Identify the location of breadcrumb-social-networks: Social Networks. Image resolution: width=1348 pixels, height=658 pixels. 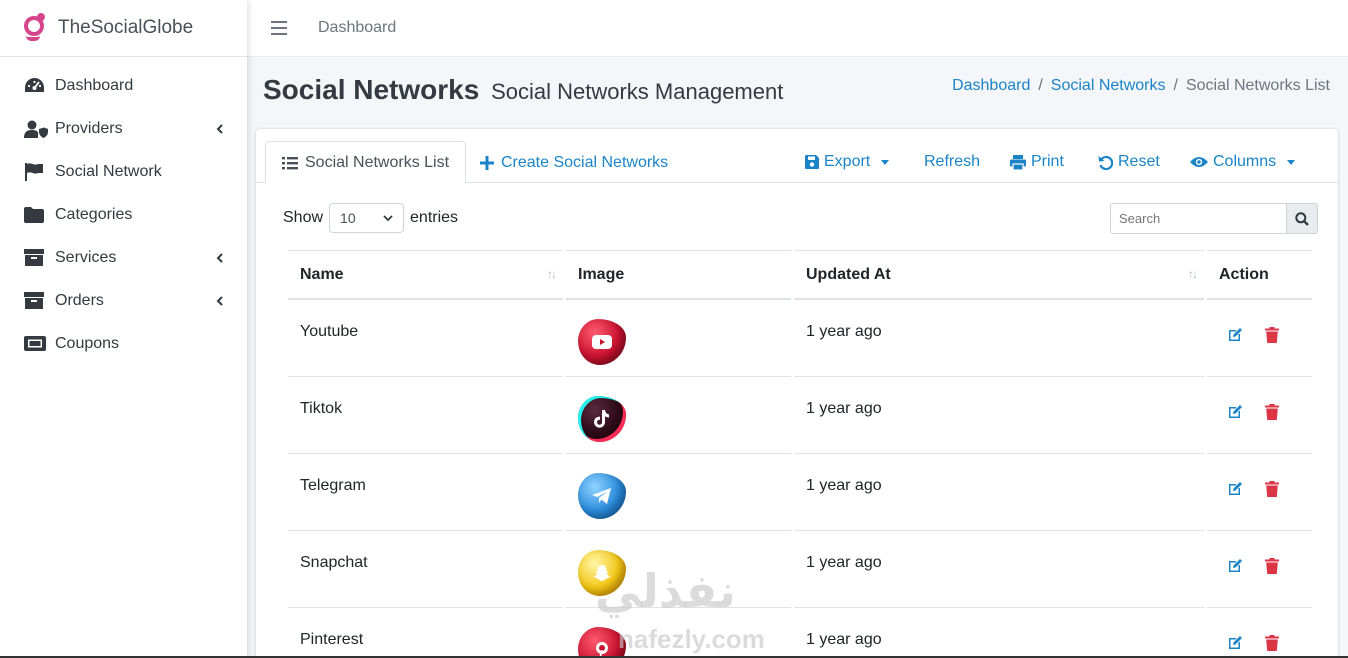
(1108, 86).